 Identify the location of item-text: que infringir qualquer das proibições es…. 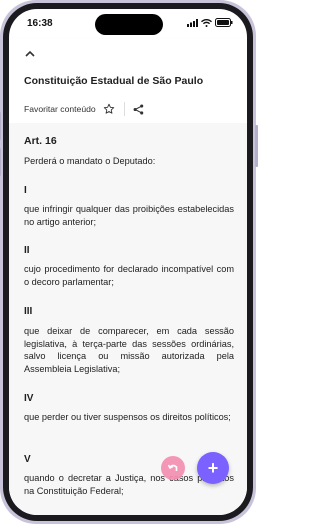
(129, 215).